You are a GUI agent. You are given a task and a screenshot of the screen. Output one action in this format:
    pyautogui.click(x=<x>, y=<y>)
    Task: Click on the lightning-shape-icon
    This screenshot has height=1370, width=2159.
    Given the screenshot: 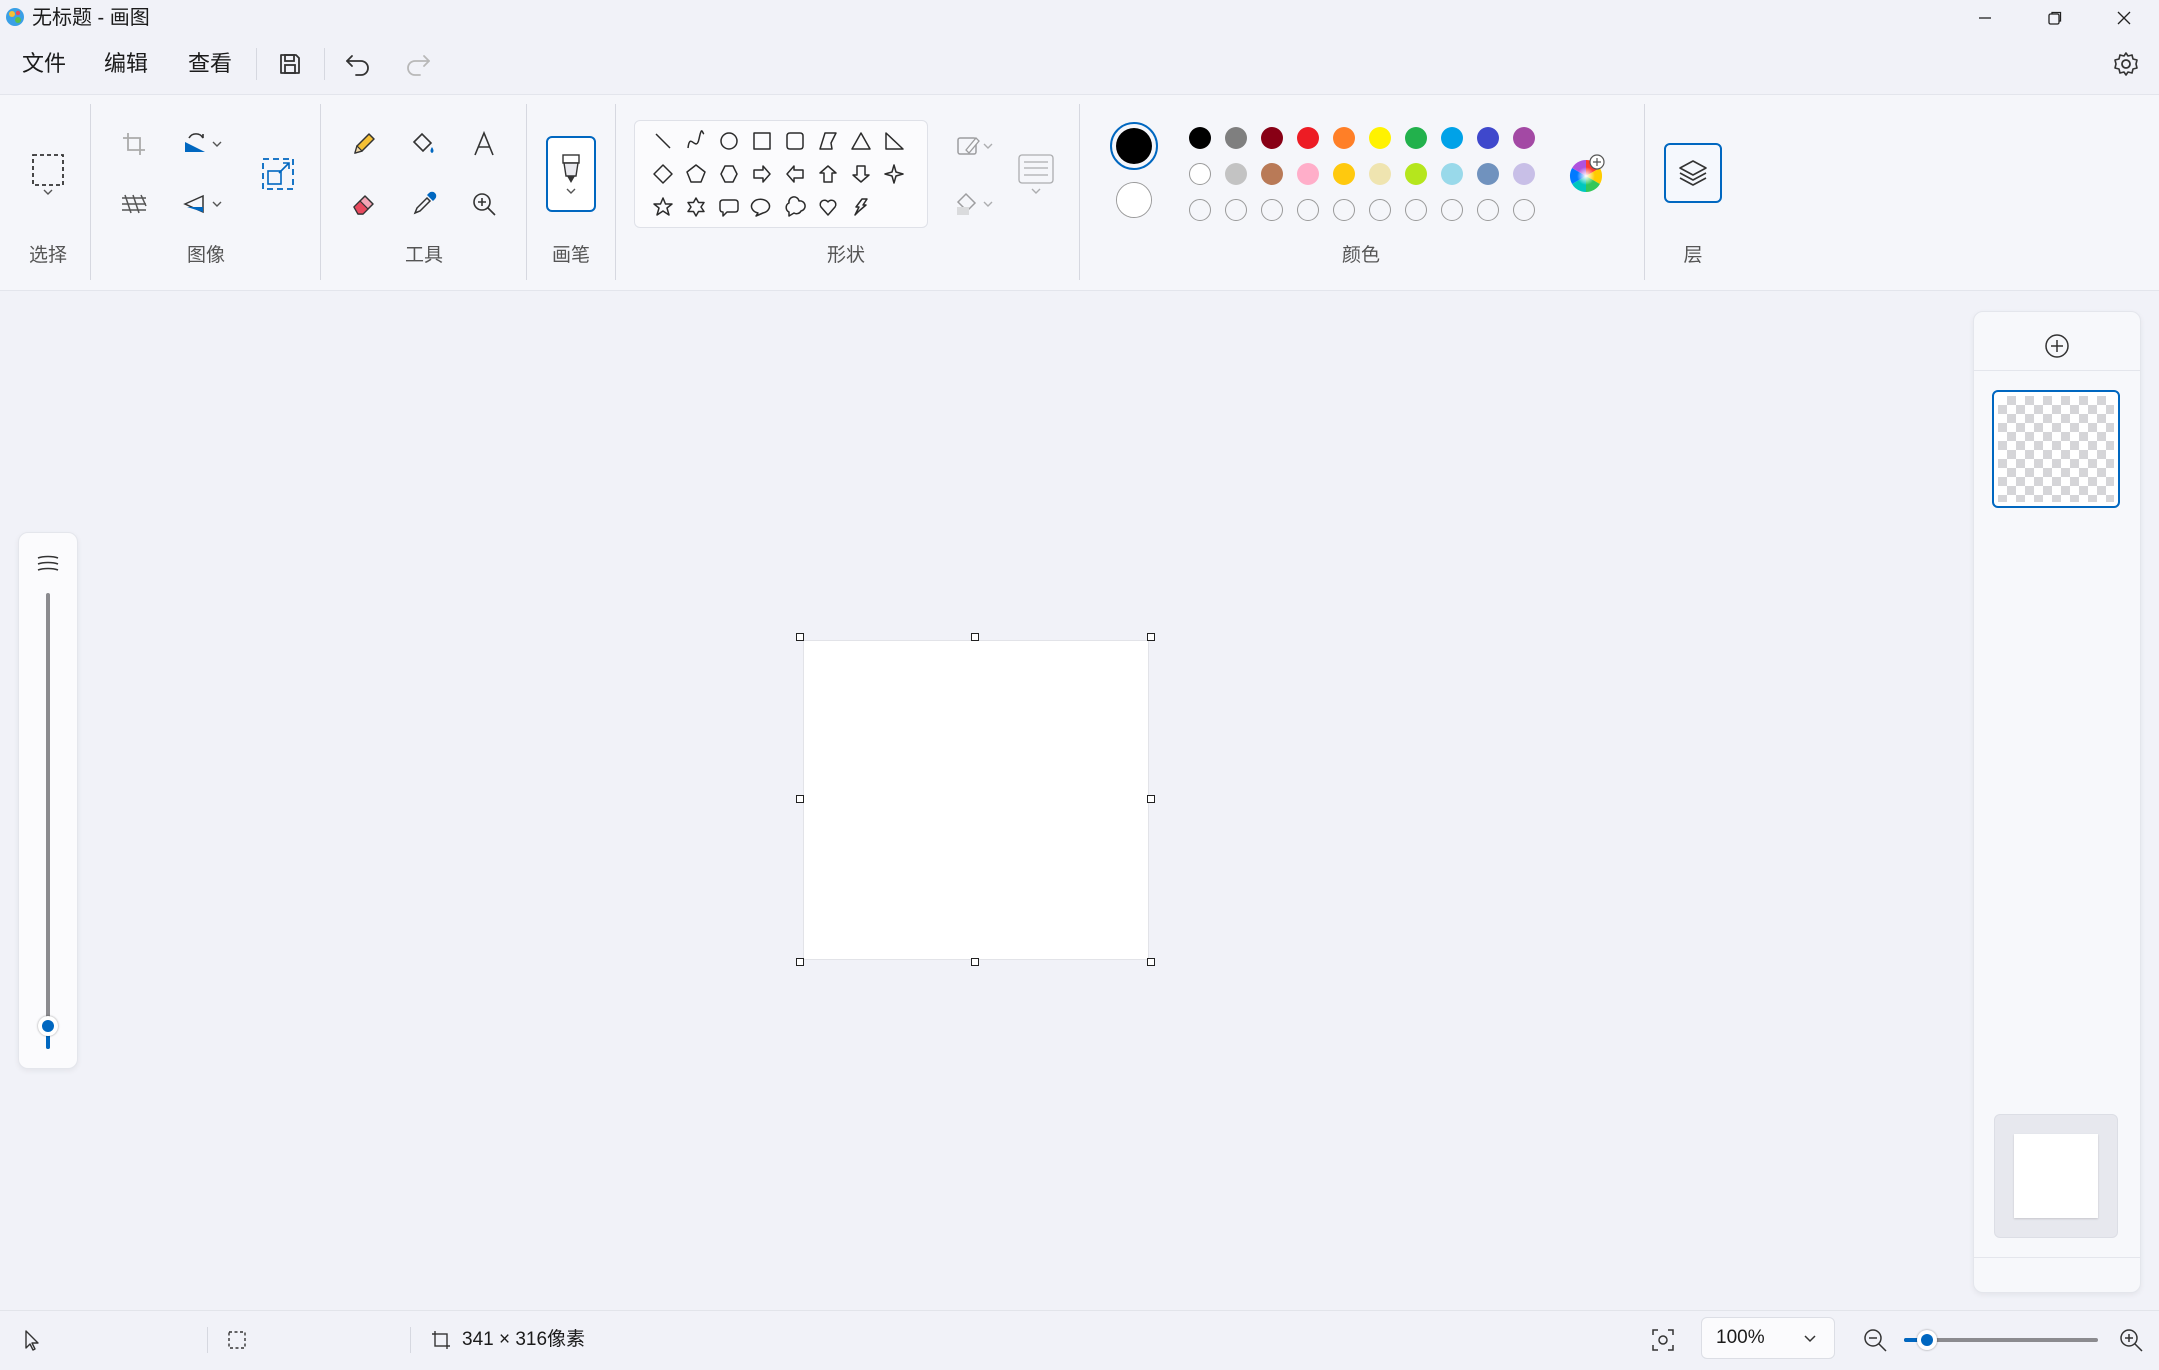 What is the action you would take?
    pyautogui.click(x=861, y=207)
    